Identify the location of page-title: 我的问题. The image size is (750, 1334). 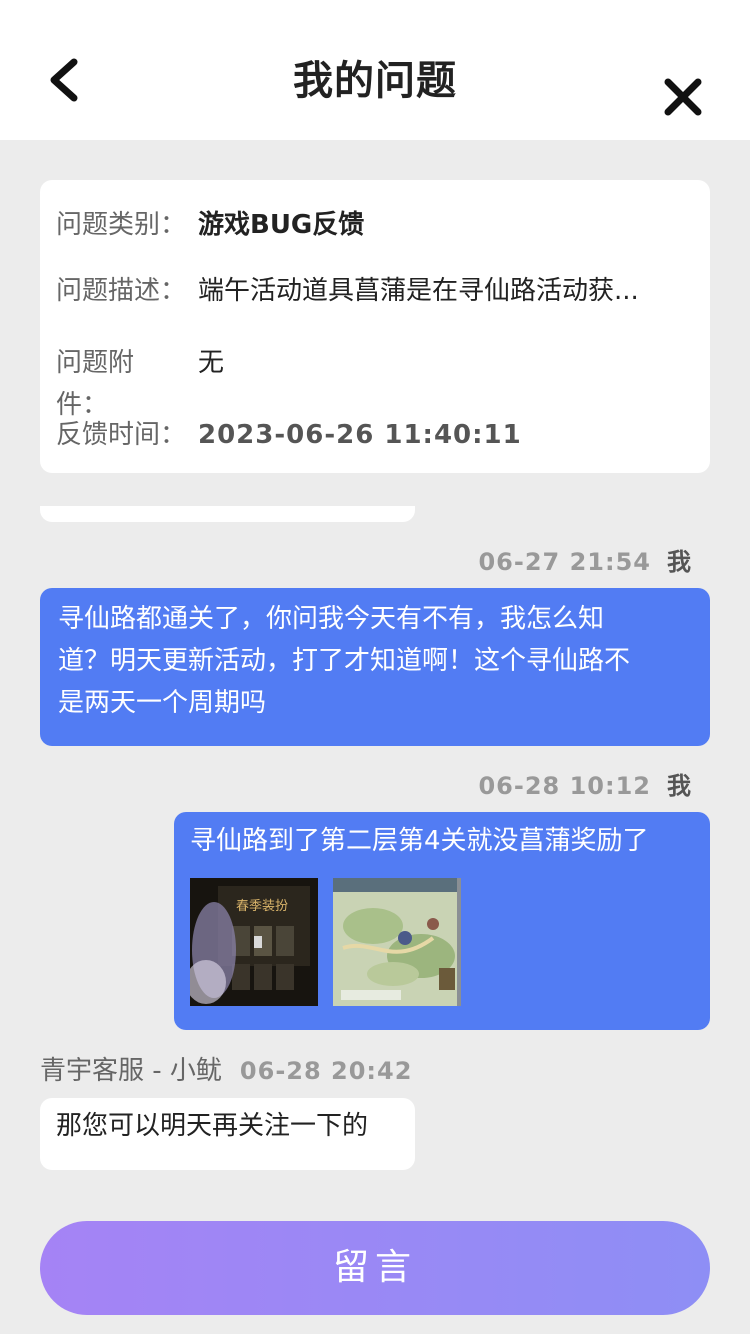
(375, 81).